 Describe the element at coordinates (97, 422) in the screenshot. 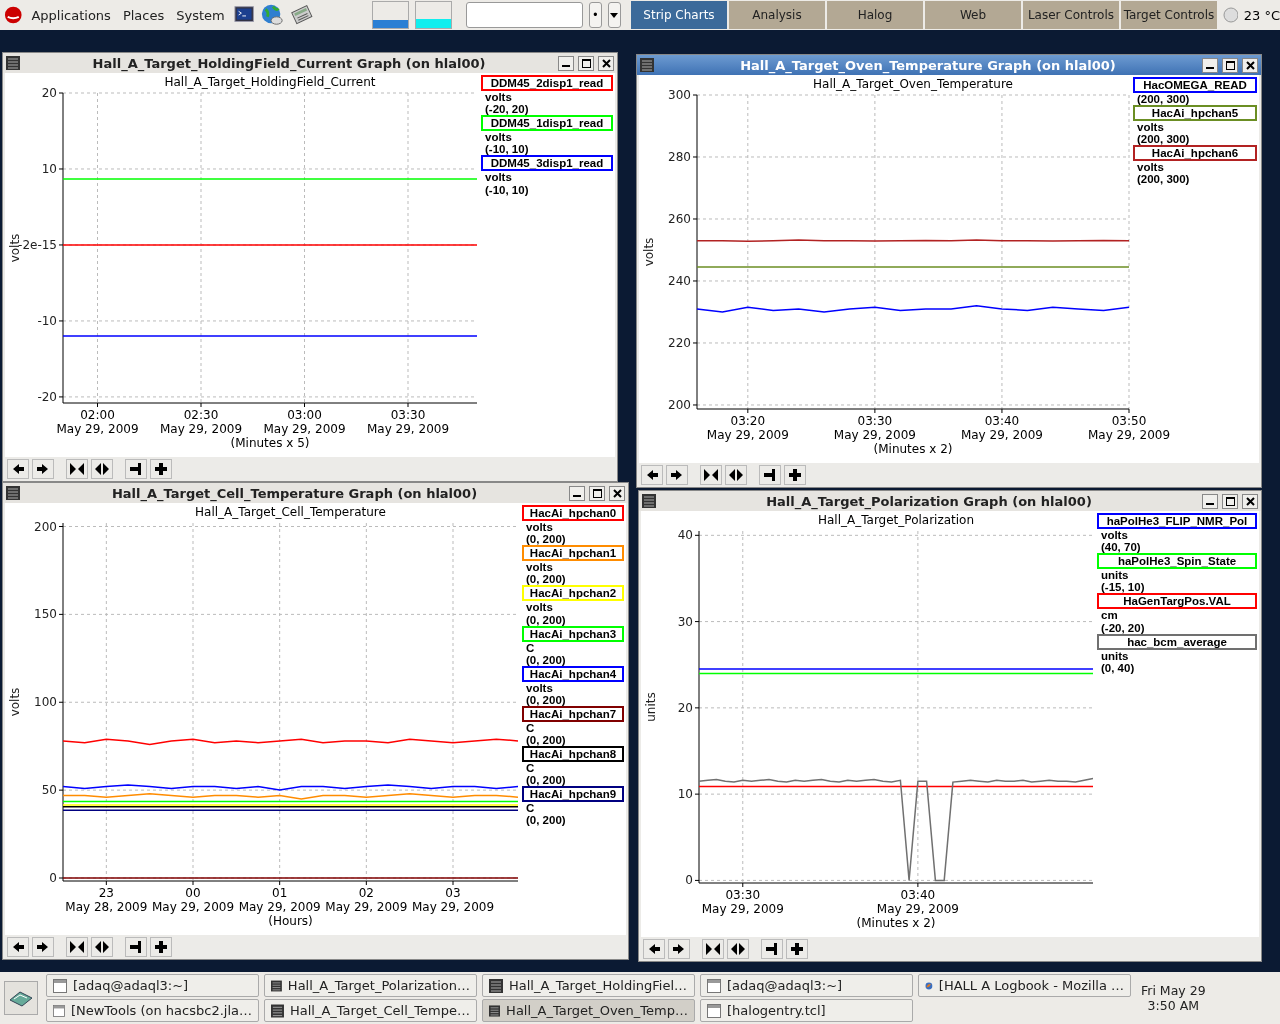

I see `x-tick-label: 02:00 May 29, 2009` at that location.